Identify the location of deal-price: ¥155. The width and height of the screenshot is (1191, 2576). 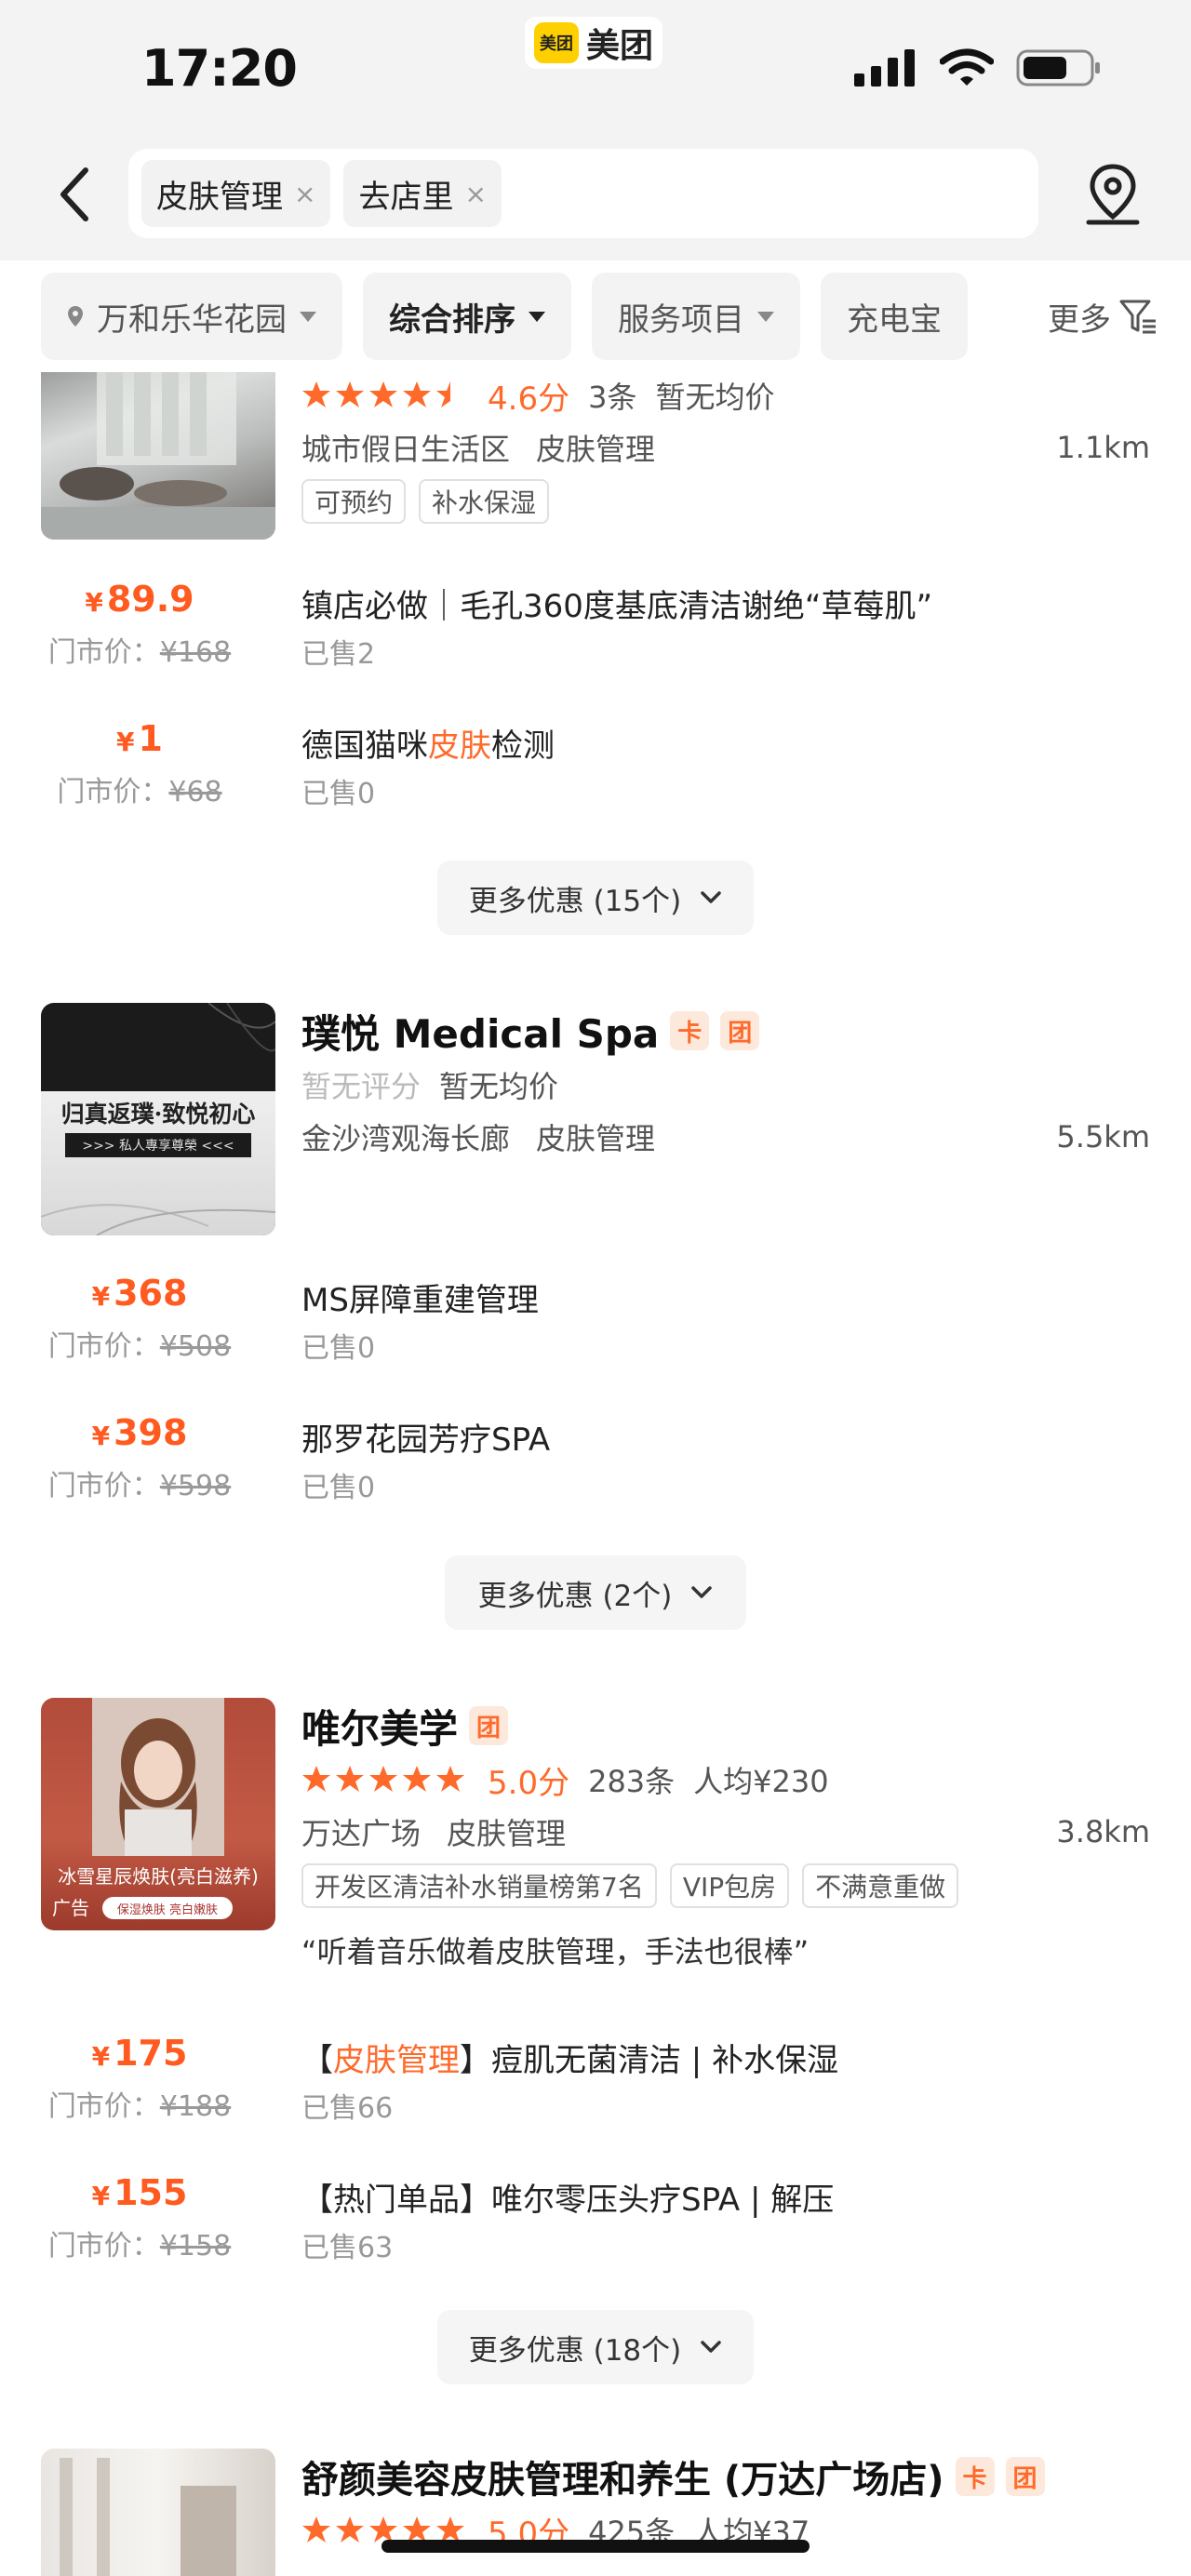
(139, 2192).